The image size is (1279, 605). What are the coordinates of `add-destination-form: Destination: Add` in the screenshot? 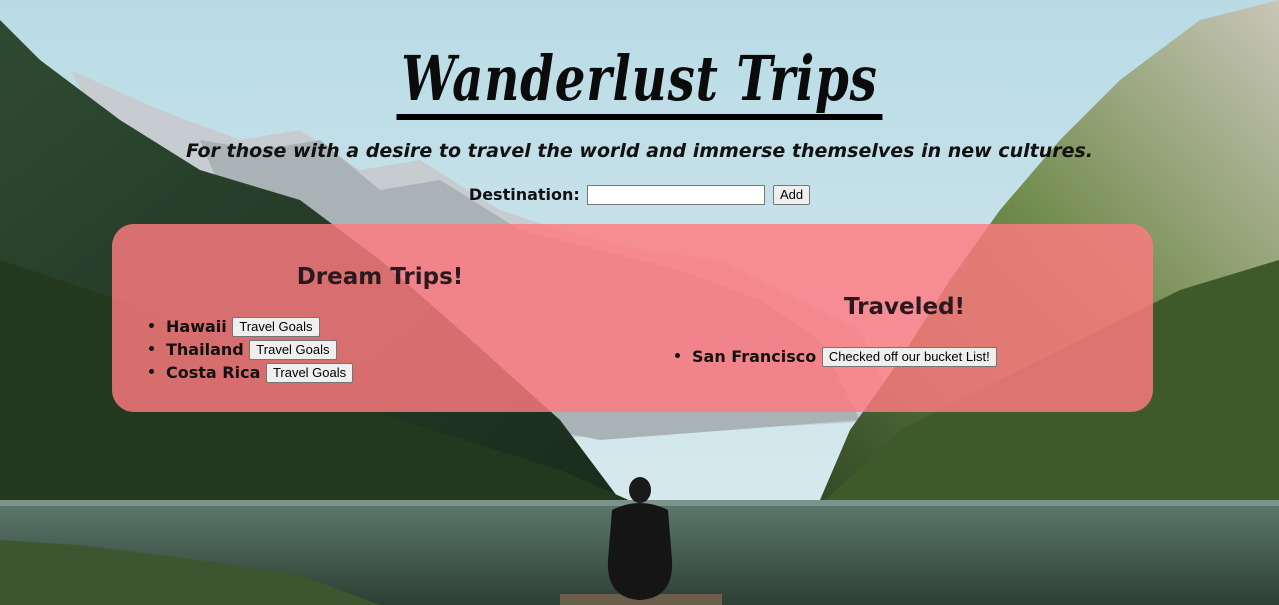 It's located at (639, 194).